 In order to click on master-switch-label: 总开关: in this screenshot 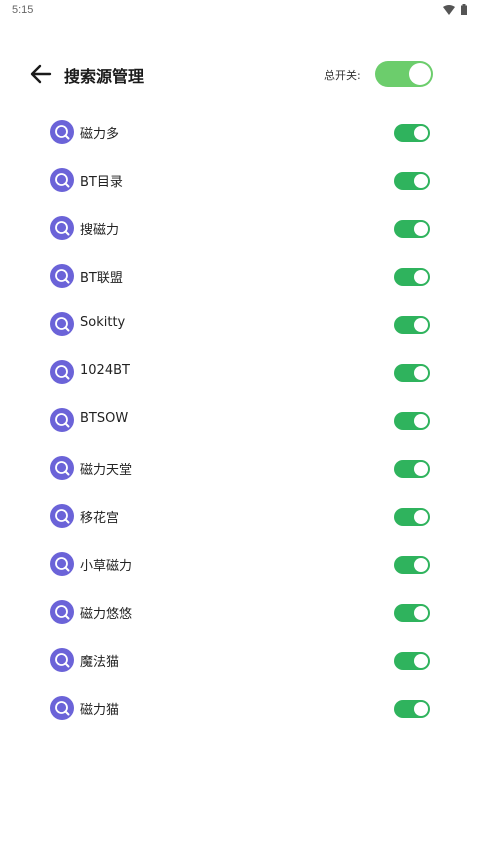, I will do `click(342, 75)`.